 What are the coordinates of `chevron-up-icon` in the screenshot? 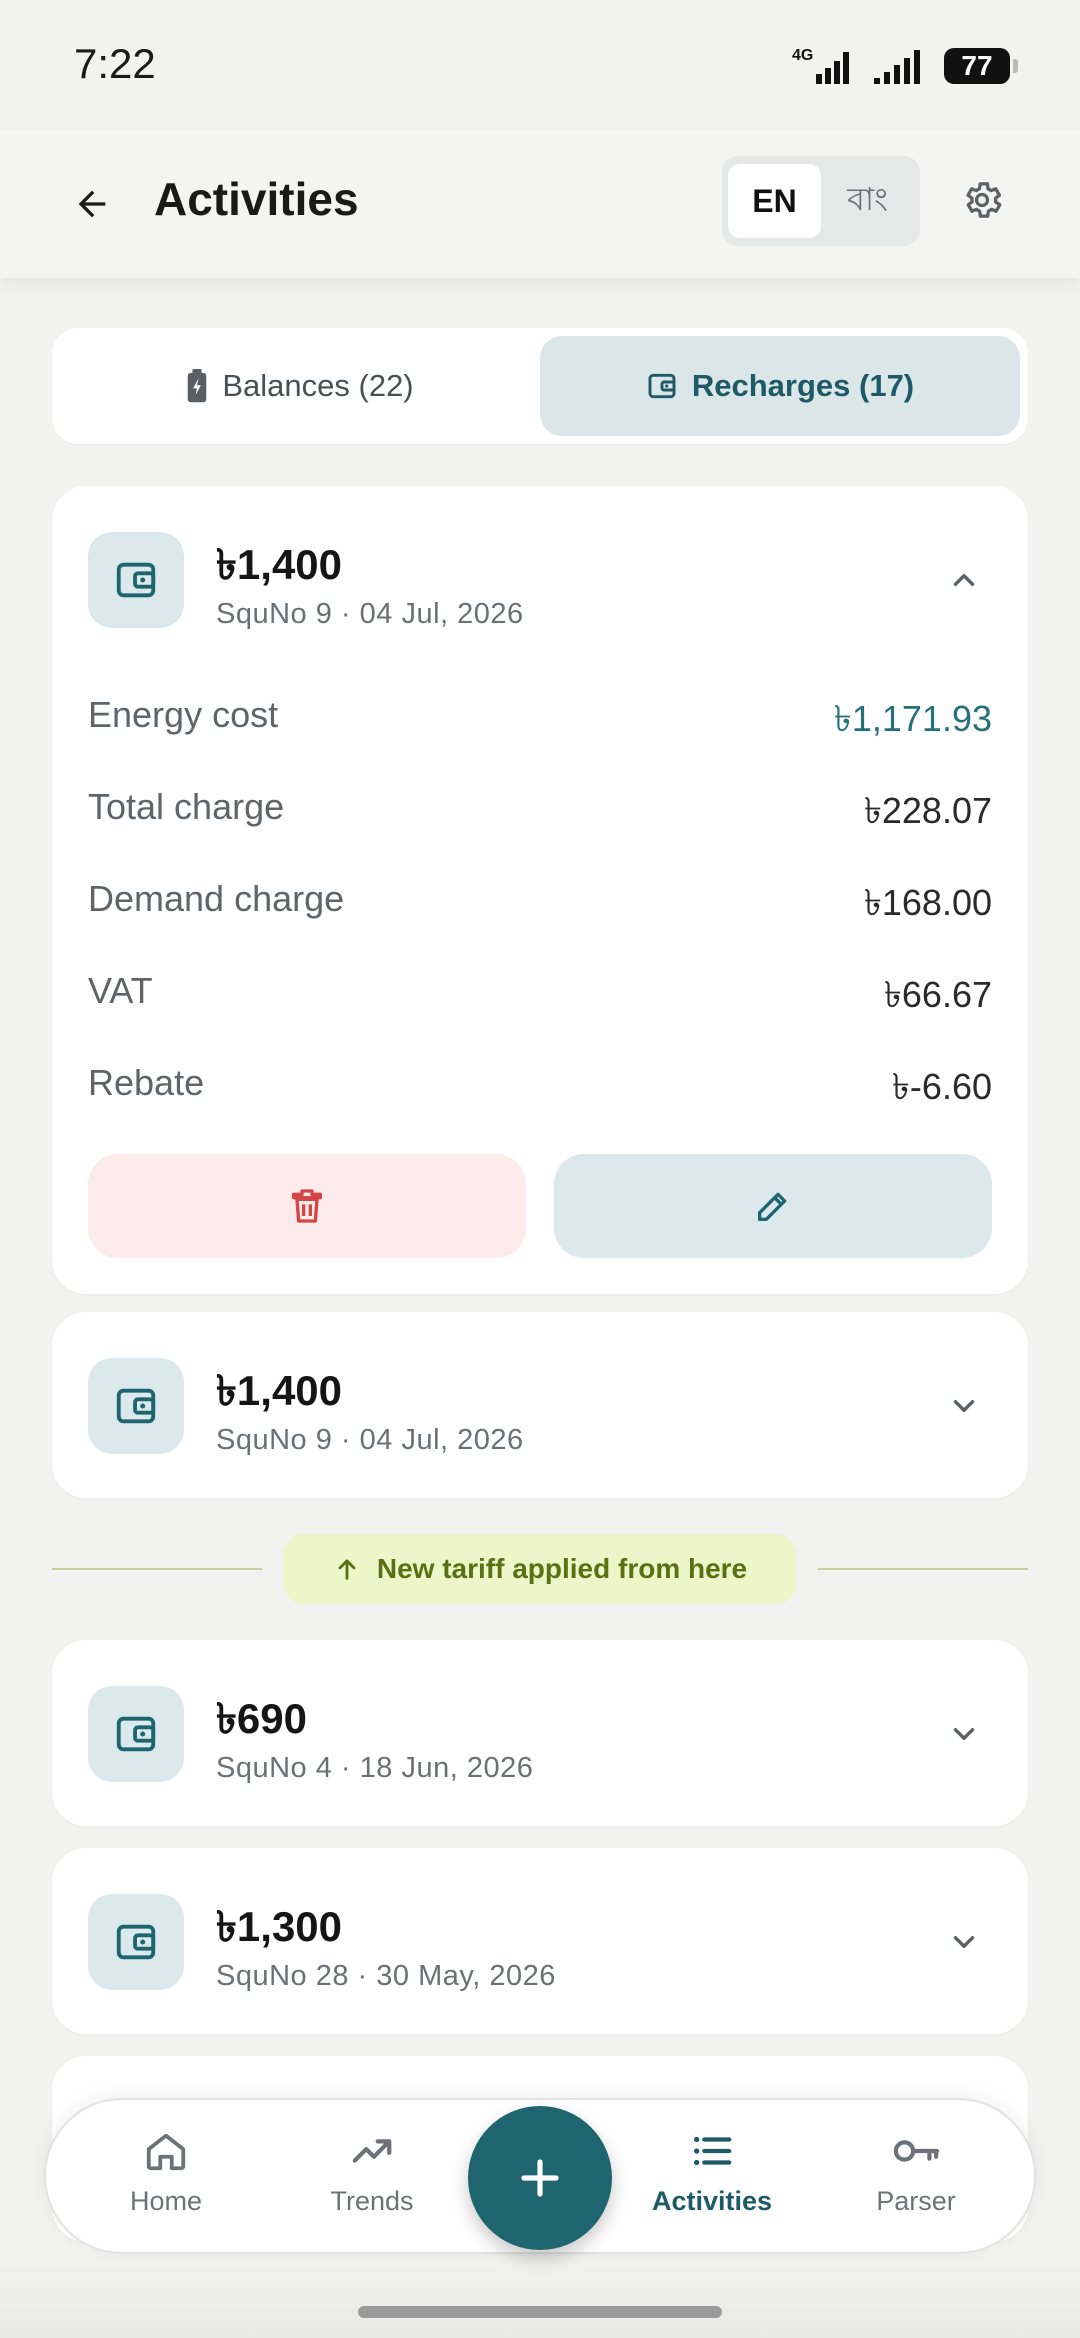 It's located at (964, 580).